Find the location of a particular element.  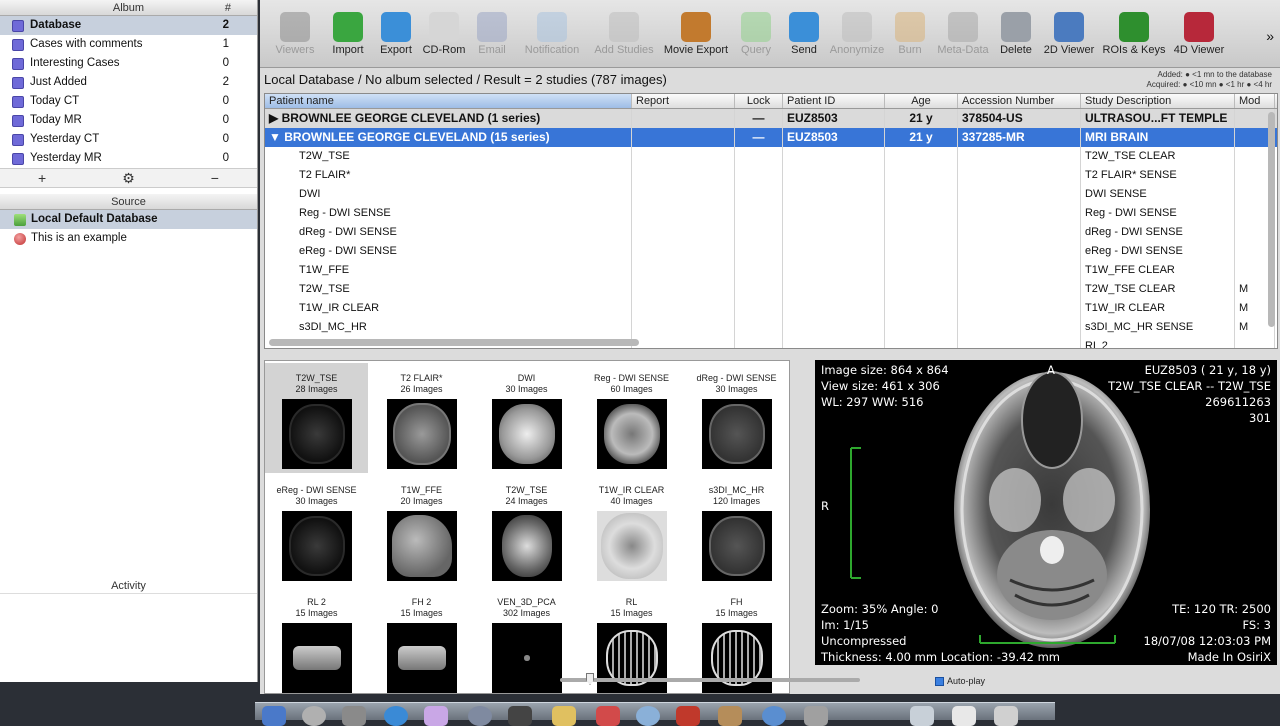

album-item: Today CT 0 is located at coordinates (128, 101).